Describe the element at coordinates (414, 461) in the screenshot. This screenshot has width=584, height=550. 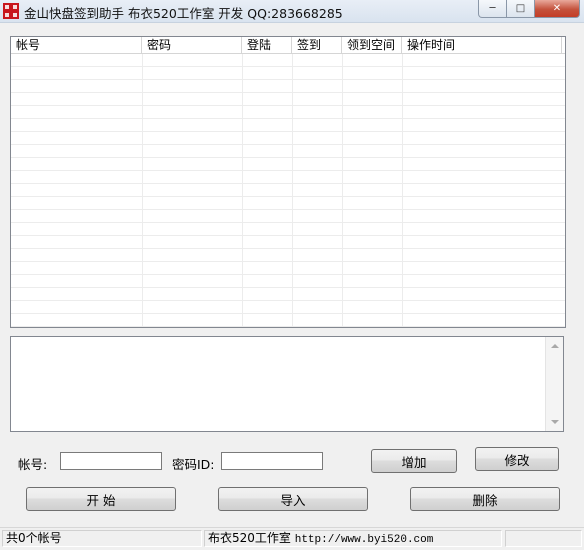
I see `add-button: 增加` at that location.